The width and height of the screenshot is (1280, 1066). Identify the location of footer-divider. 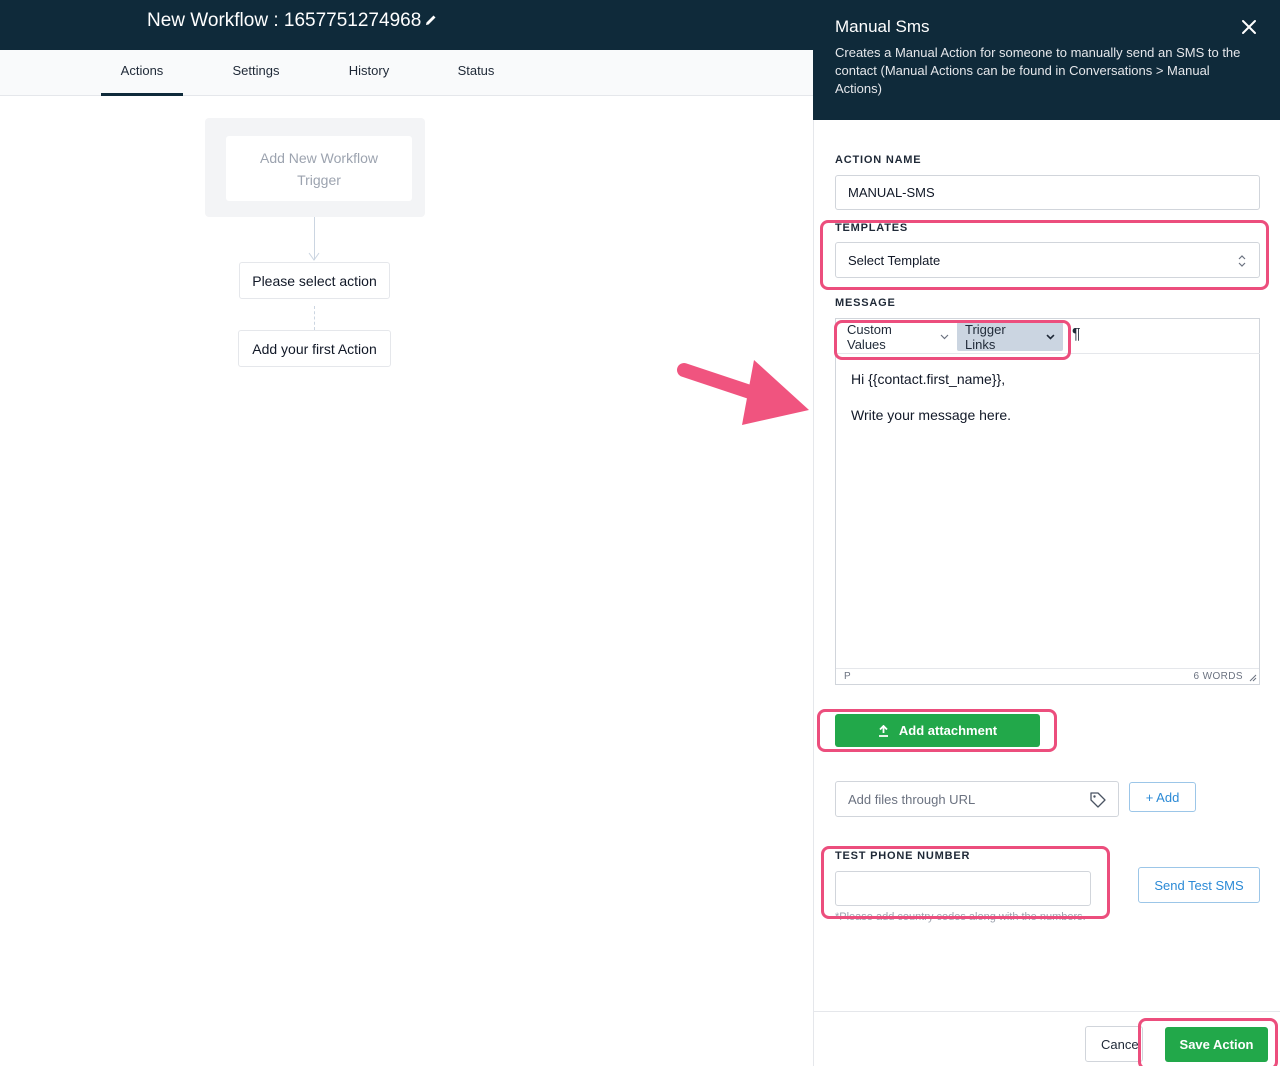
(1046, 1011).